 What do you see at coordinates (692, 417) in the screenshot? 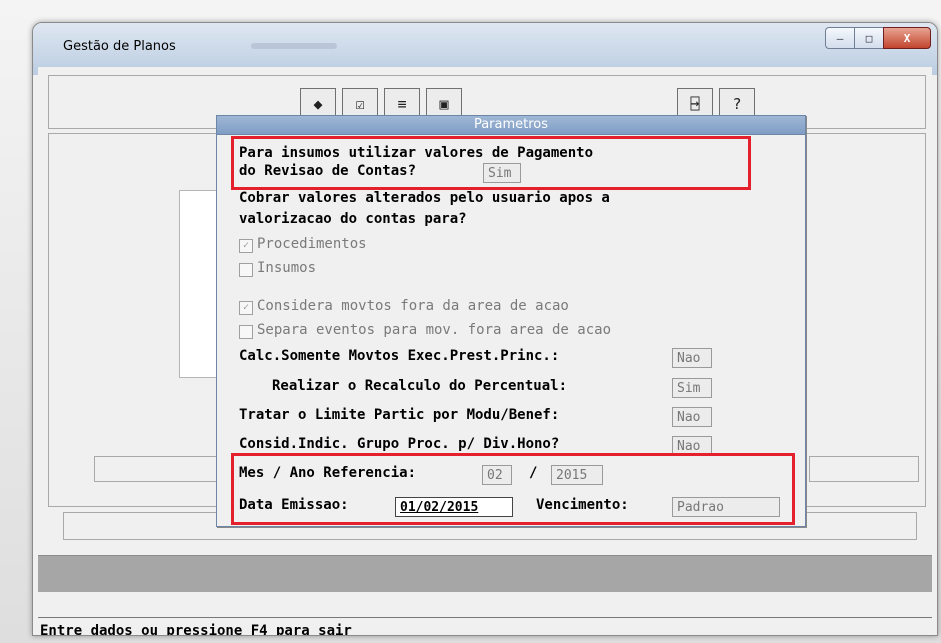
I see `tratar-value-field: Nao` at bounding box center [692, 417].